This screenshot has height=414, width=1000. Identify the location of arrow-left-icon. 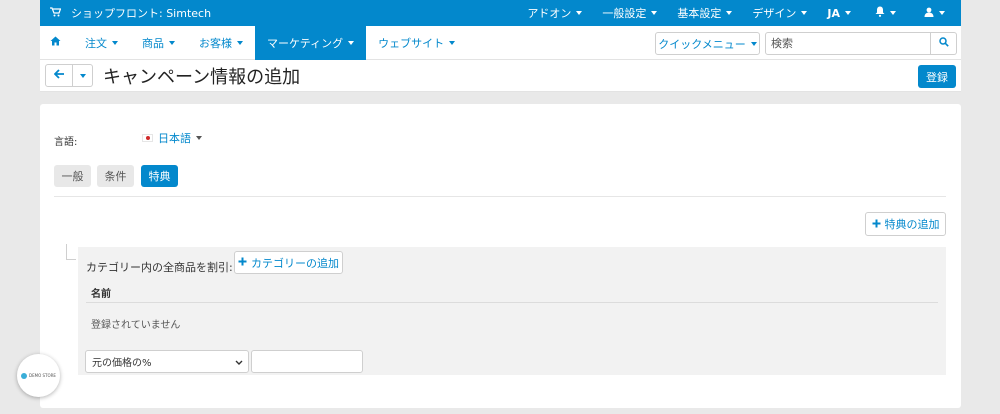
(59, 75).